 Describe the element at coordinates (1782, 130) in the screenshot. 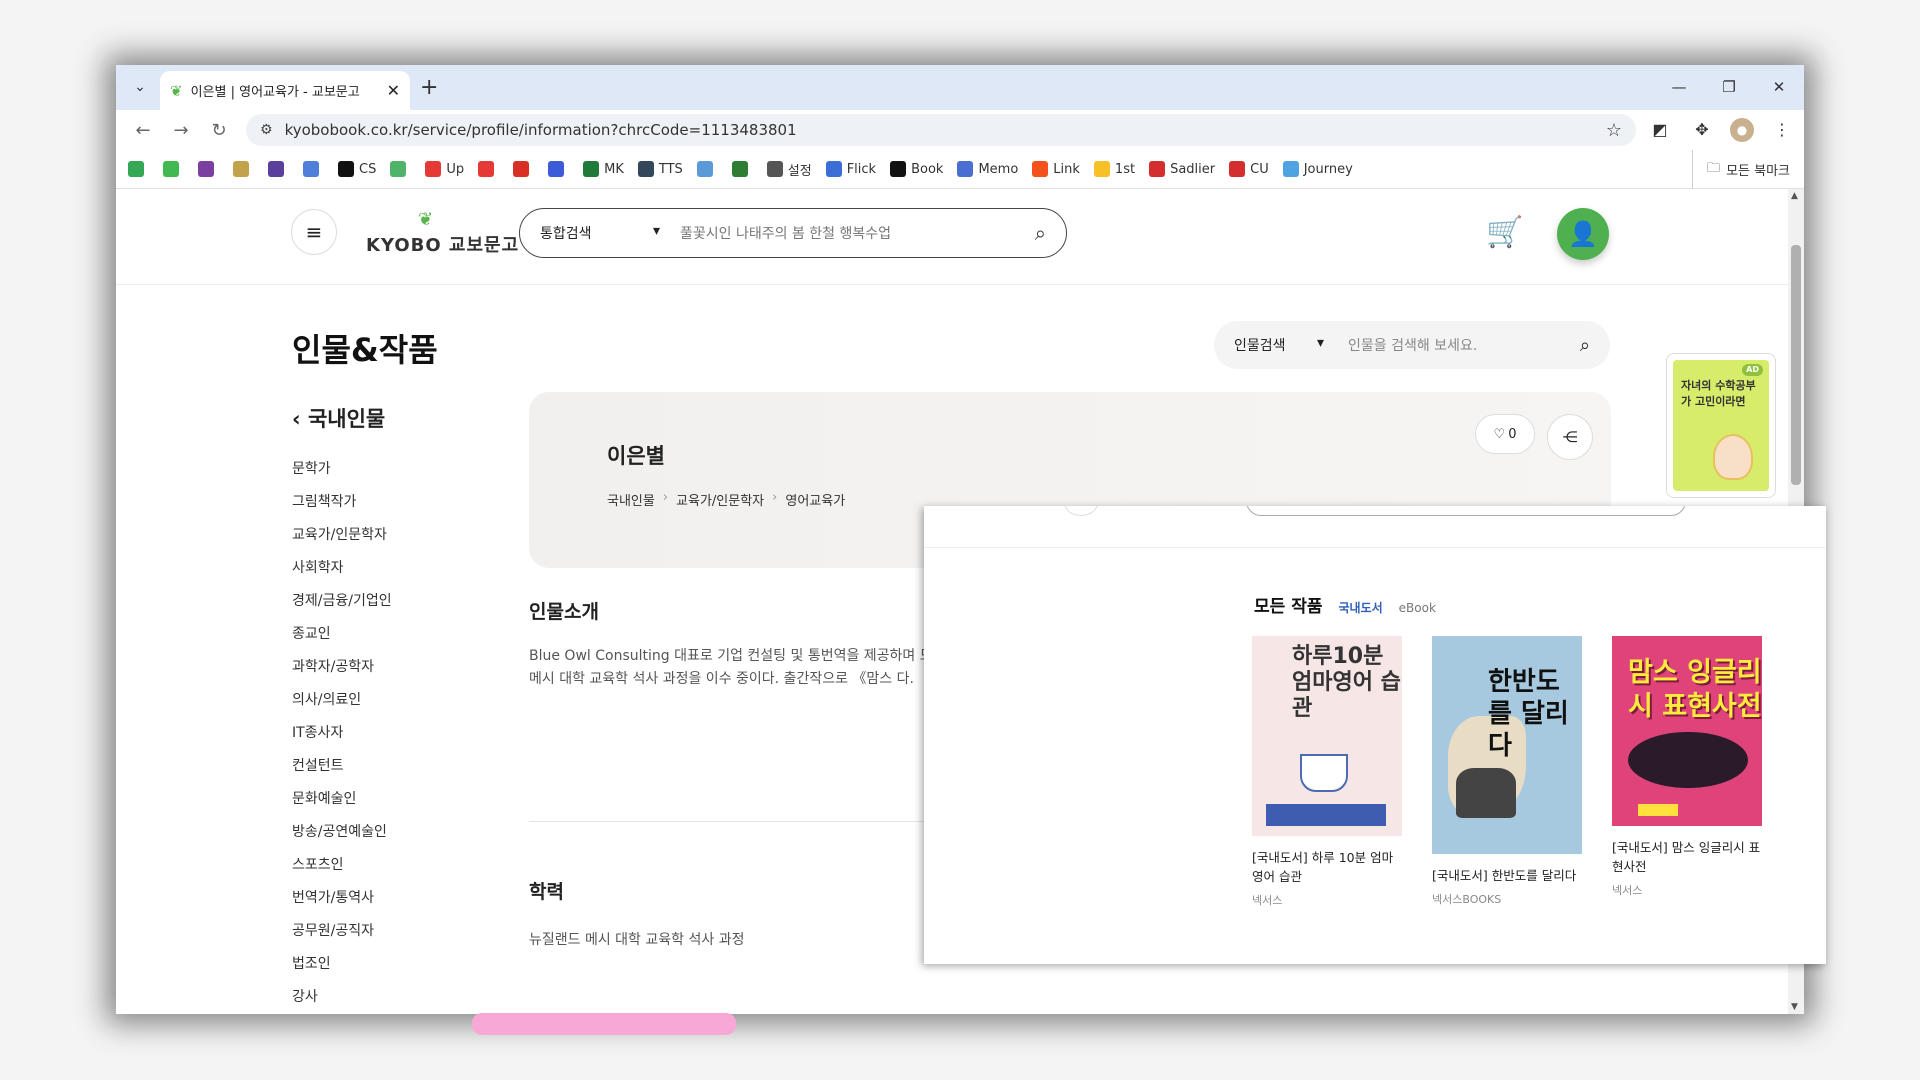

I see `more-menu-icon: ⋮` at that location.